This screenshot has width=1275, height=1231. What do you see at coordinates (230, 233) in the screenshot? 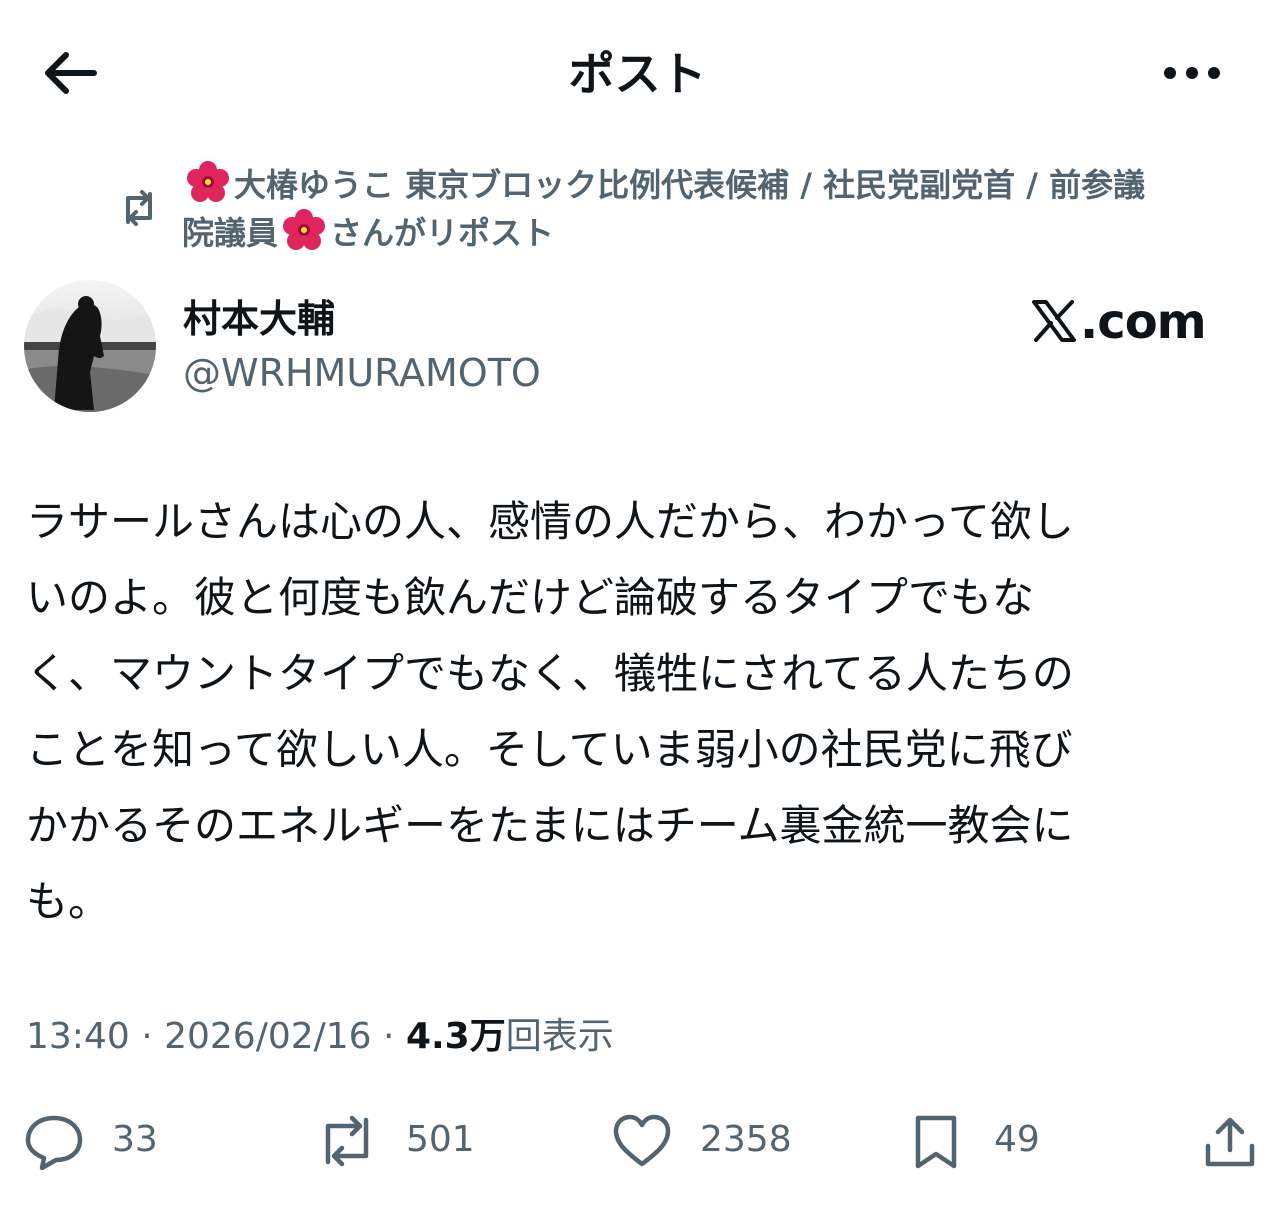
I see `repost-name-part2: 院議員` at bounding box center [230, 233].